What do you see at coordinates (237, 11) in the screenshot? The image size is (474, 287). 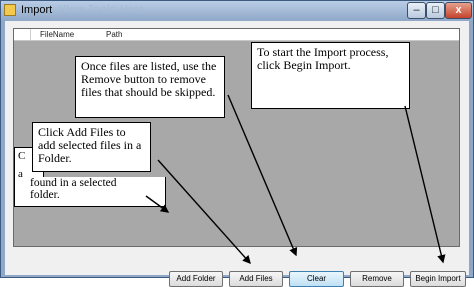 I see `title-bar: Import View Tools Help – □ x` at bounding box center [237, 11].